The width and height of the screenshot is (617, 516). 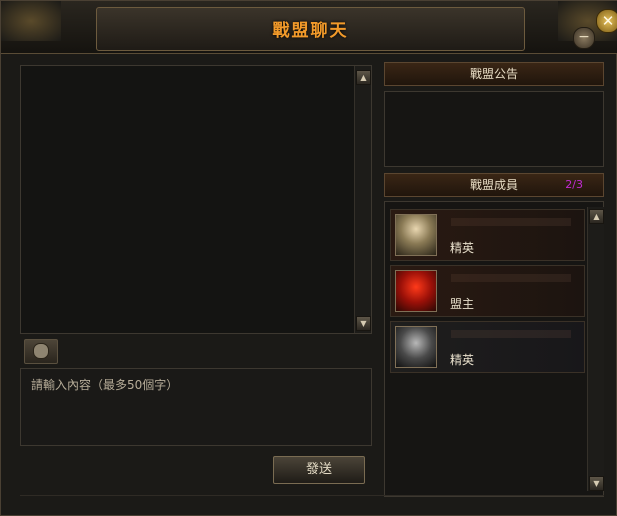 I want to click on emoji-button, so click(x=41, y=351).